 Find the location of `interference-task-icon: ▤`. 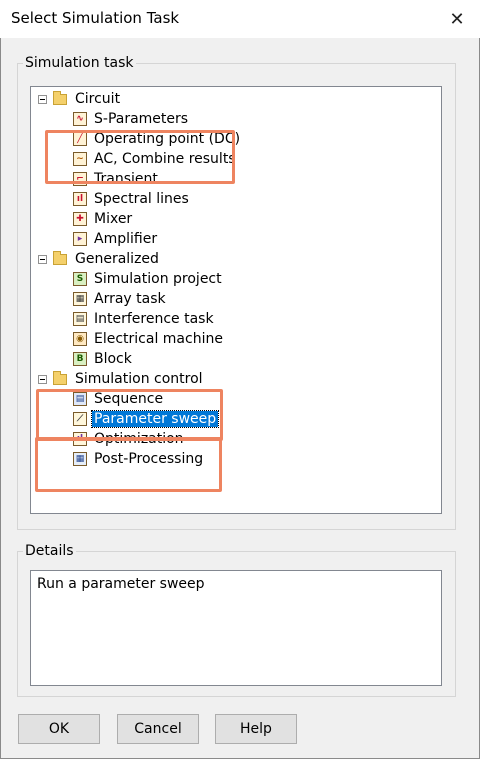

interference-task-icon: ▤ is located at coordinates (80, 319).